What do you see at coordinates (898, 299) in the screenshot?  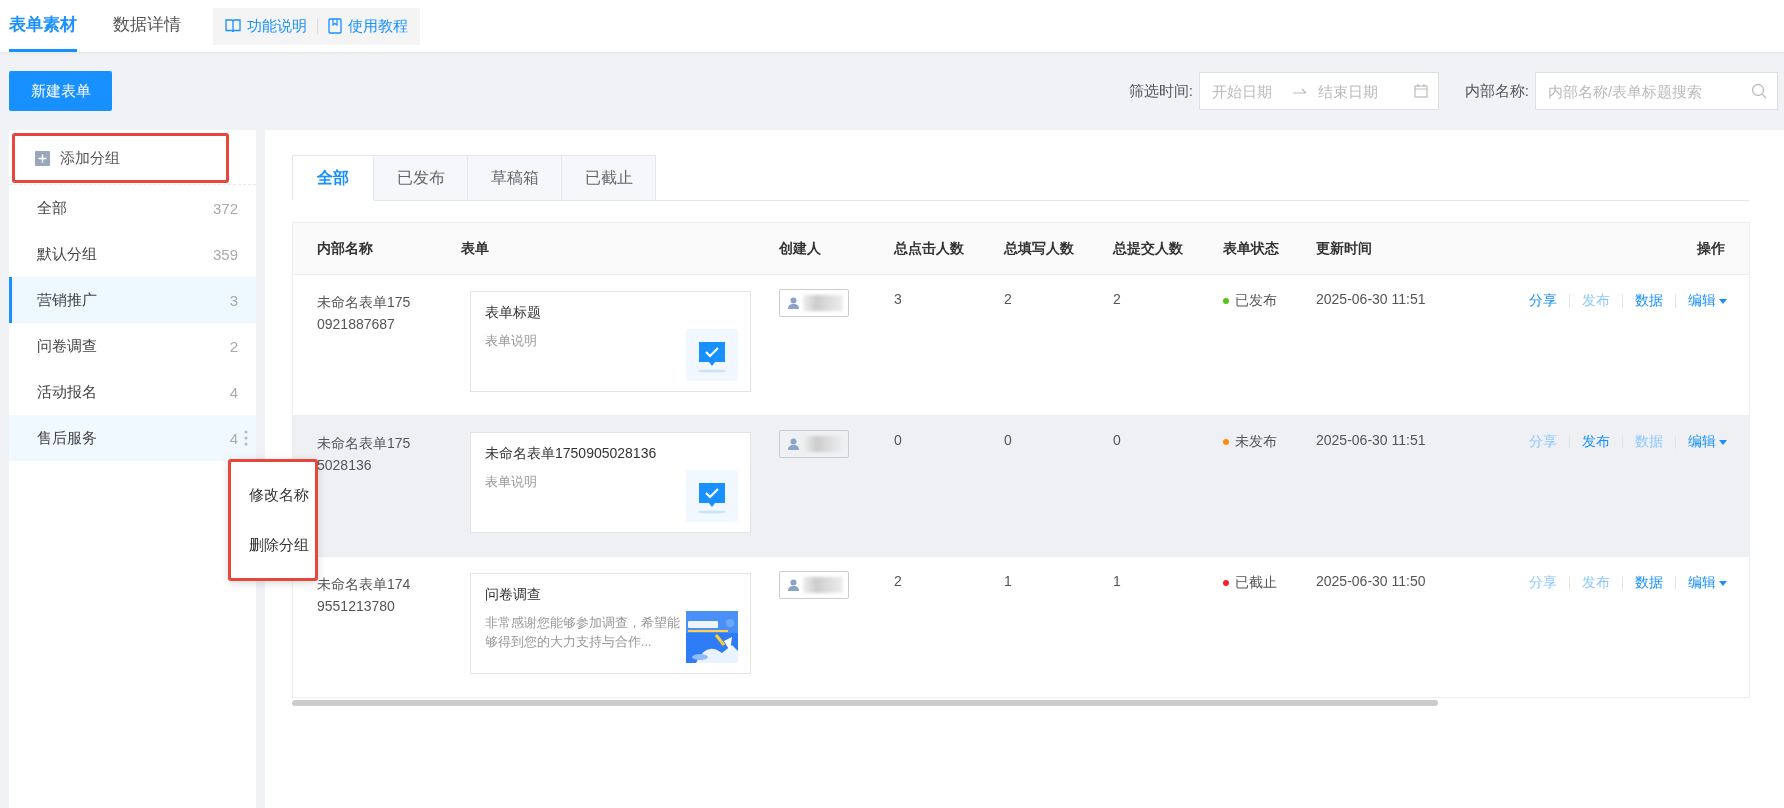 I see `click-count: 3` at bounding box center [898, 299].